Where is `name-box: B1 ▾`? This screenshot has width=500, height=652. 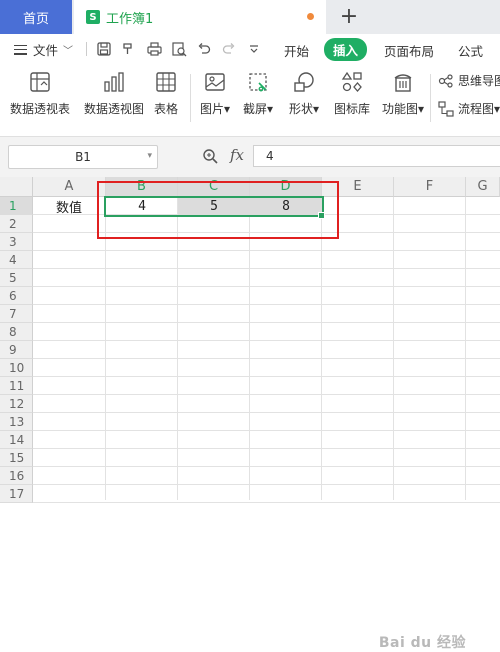
name-box: B1 ▾ is located at coordinates (83, 157).